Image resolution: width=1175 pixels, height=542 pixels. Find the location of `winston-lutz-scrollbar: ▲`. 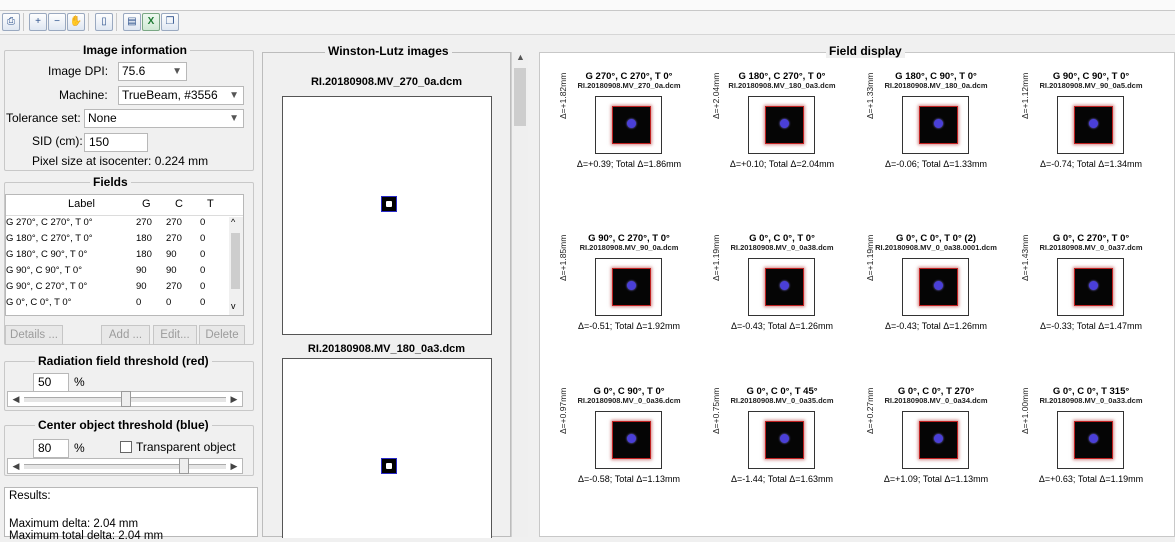

winston-lutz-scrollbar: ▲ is located at coordinates (519, 294).